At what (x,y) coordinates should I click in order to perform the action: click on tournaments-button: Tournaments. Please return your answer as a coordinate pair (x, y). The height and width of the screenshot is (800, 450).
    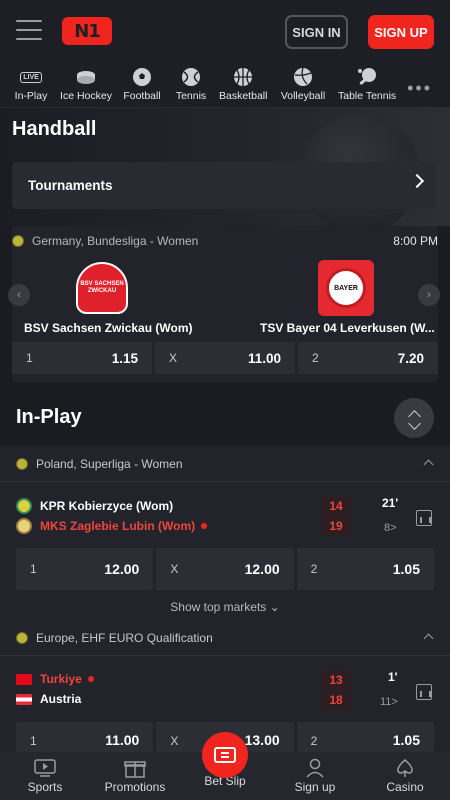
    Looking at the image, I should click on (224, 185).